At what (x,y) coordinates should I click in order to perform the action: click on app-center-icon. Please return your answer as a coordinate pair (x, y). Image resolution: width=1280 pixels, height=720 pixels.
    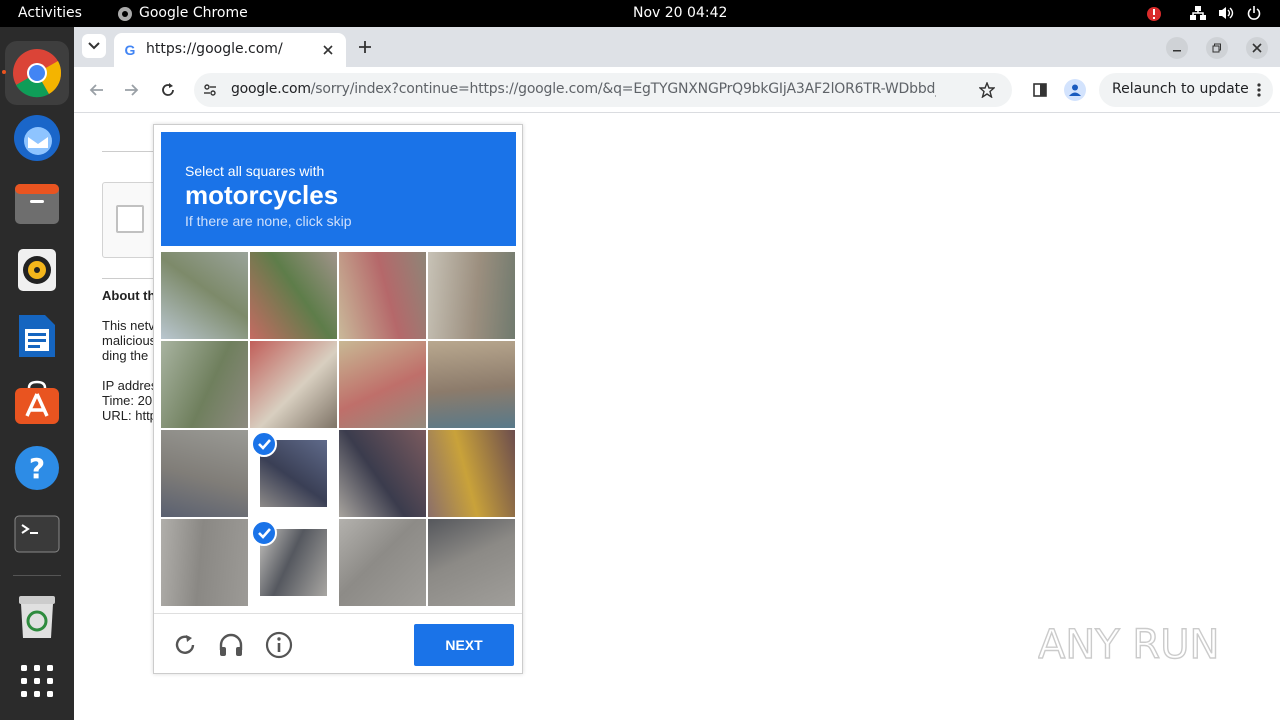
    Looking at the image, I should click on (37, 402).